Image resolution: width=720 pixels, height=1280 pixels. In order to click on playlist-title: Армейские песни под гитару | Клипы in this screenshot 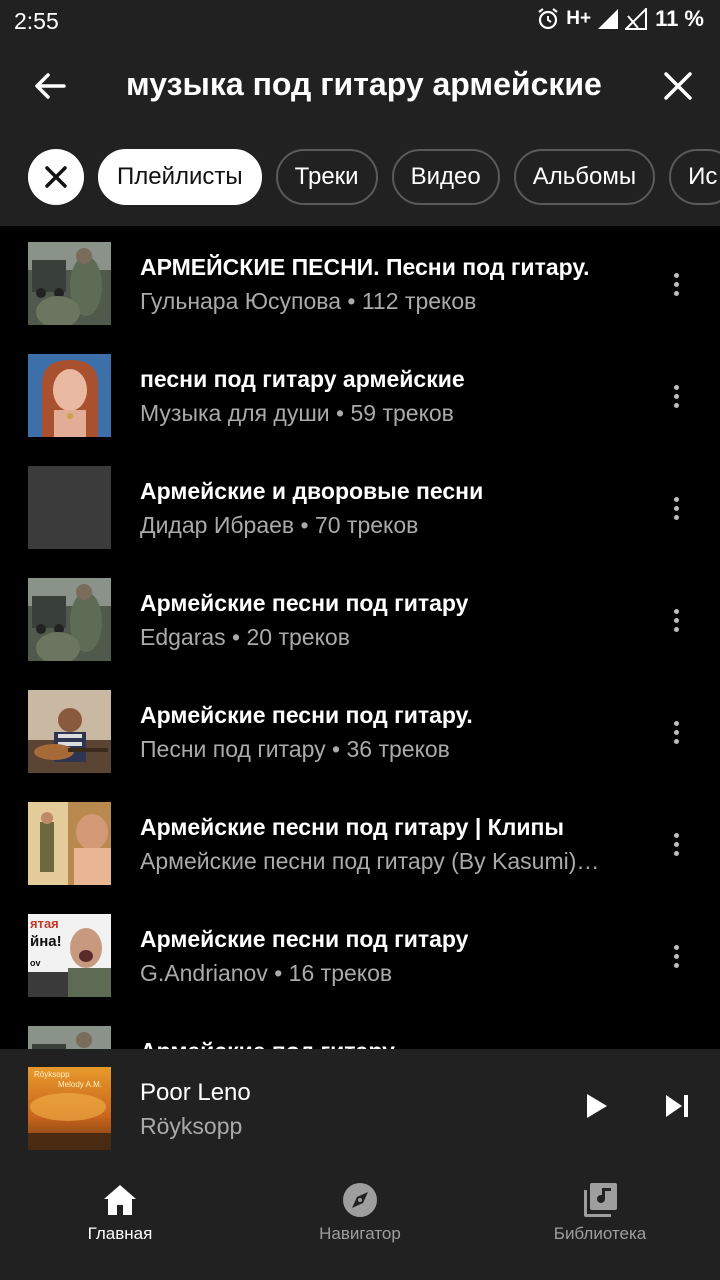, I will do `click(352, 827)`.